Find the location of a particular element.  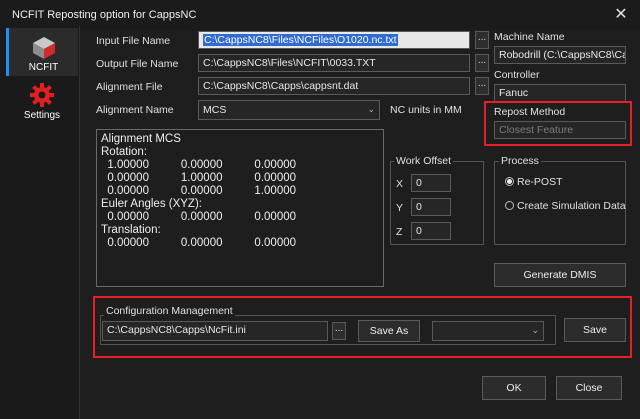

euler-label: Euler Angles (XYZ): is located at coordinates (151, 204).